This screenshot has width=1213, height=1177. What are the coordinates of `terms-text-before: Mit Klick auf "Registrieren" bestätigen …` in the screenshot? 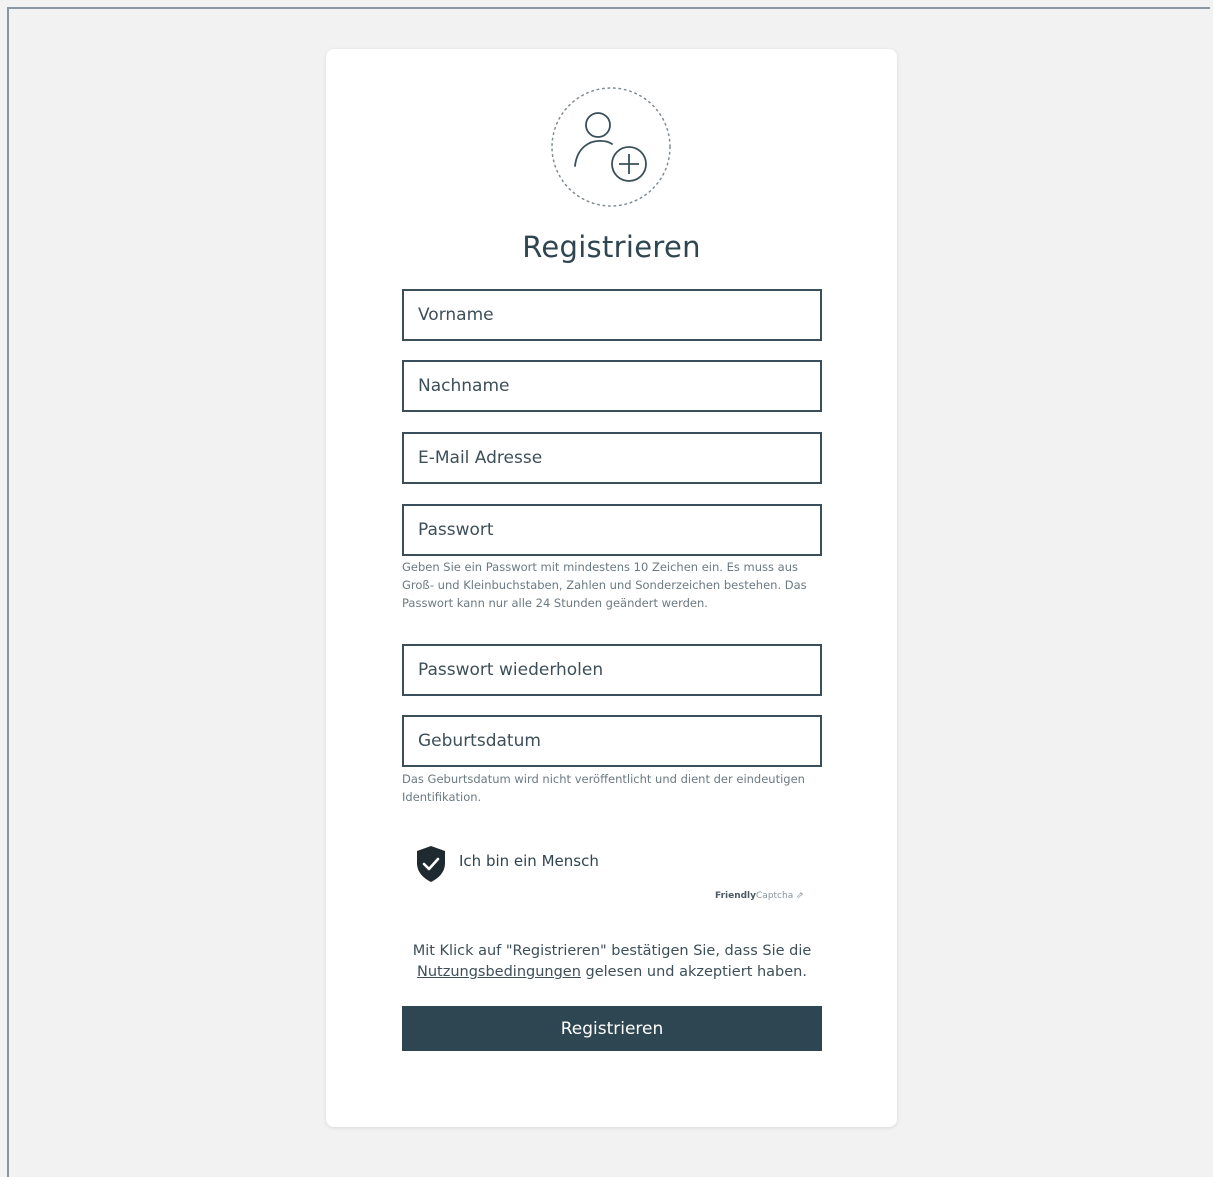 It's located at (612, 951).